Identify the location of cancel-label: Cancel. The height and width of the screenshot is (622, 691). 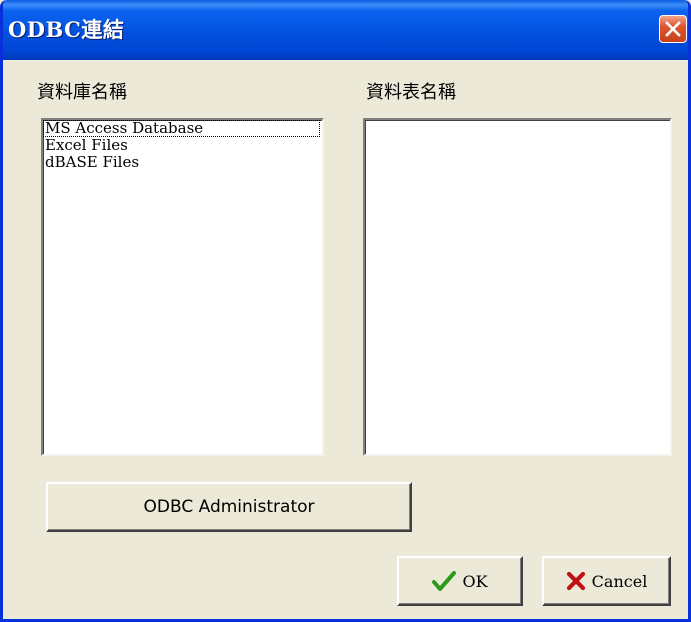
(619, 581).